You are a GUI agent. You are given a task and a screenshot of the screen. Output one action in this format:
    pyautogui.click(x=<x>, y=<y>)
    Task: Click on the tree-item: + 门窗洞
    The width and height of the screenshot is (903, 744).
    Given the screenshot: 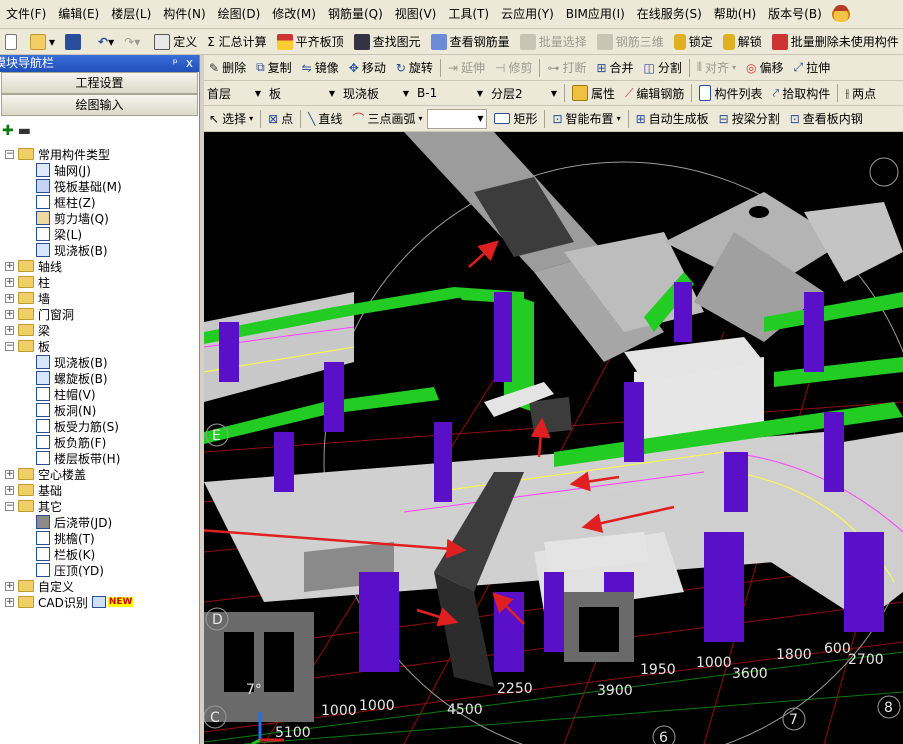 What is the action you would take?
    pyautogui.click(x=99, y=314)
    